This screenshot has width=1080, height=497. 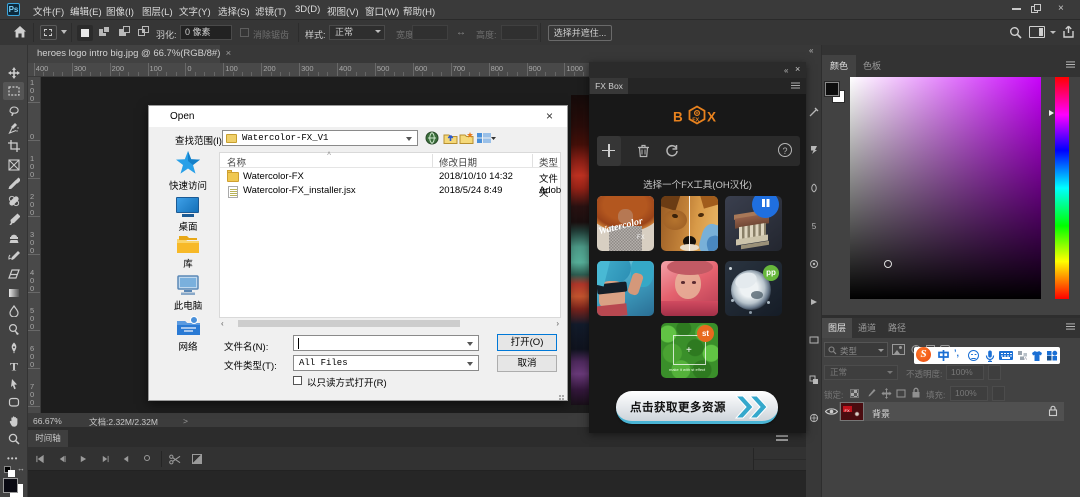 I want to click on svg-text: FX, so click(x=695, y=121).